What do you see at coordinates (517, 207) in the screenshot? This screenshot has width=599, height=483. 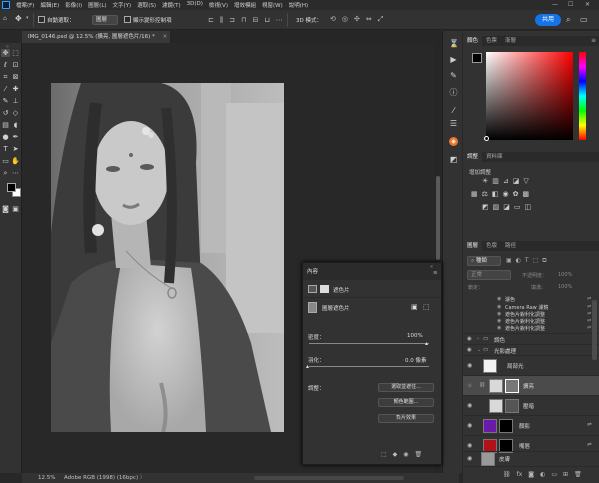 I see `gradient-map-icon: ▭` at bounding box center [517, 207].